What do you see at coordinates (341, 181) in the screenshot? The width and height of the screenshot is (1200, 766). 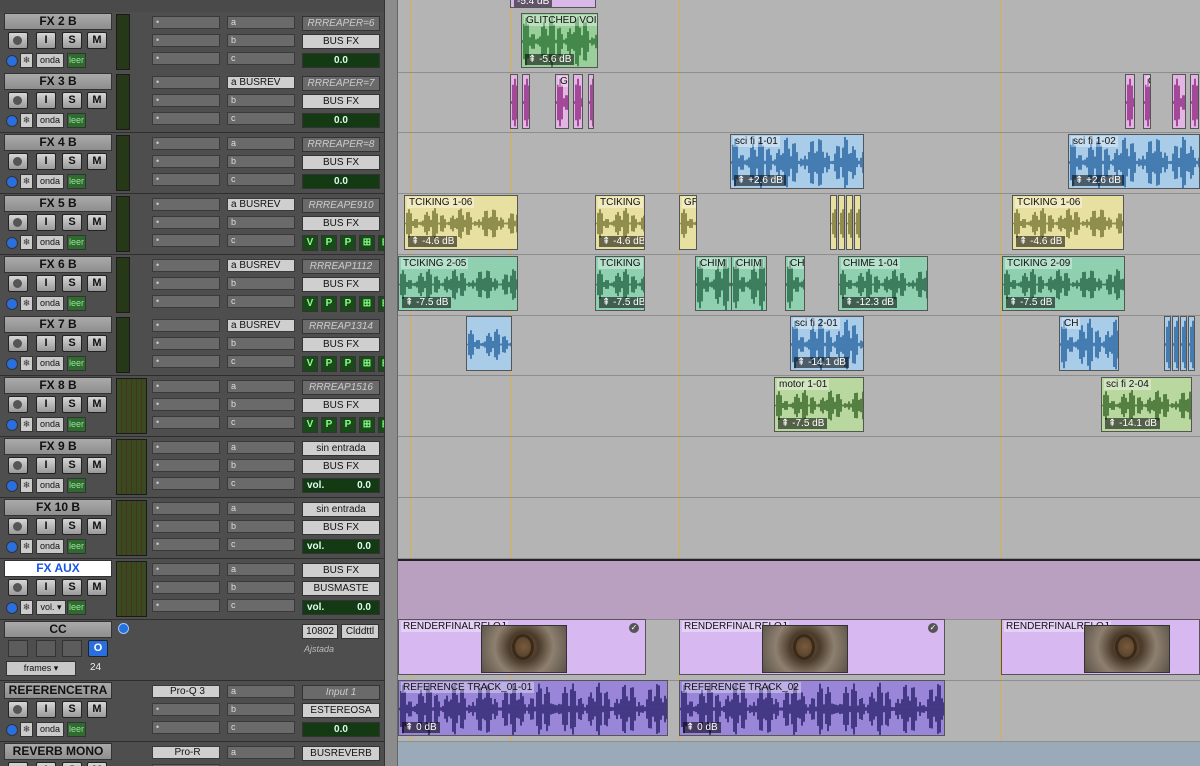 I see `volume-field: 0.0` at bounding box center [341, 181].